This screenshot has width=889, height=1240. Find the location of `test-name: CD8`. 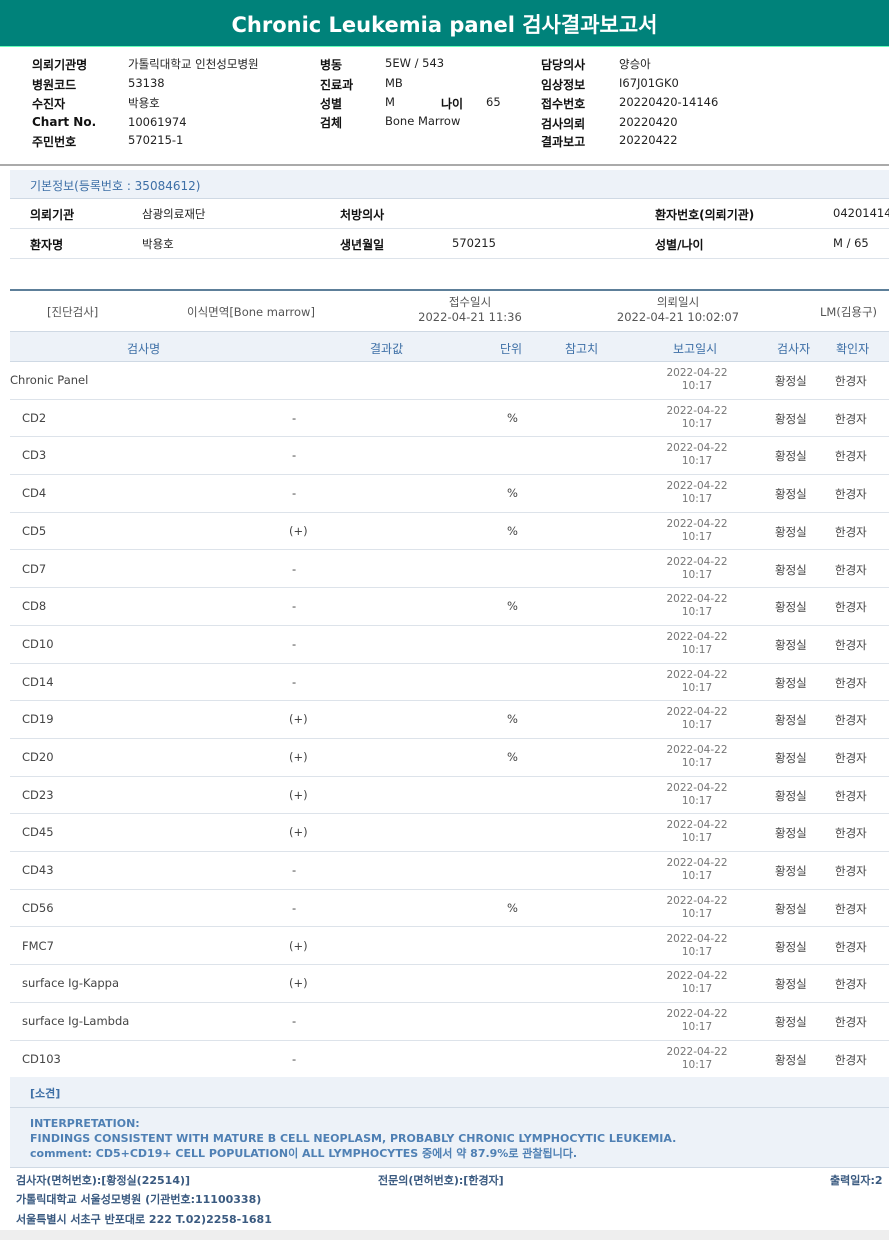

test-name: CD8 is located at coordinates (34, 606).